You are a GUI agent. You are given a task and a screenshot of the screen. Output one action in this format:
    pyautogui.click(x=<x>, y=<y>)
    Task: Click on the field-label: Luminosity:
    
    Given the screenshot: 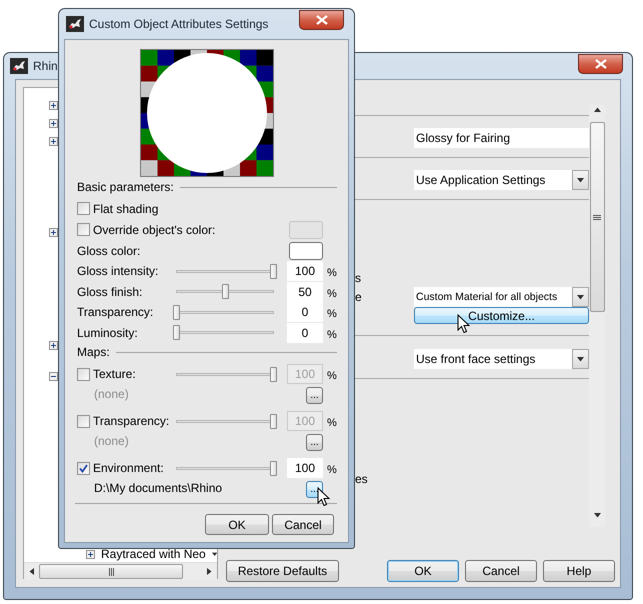 What is the action you would take?
    pyautogui.click(x=108, y=333)
    